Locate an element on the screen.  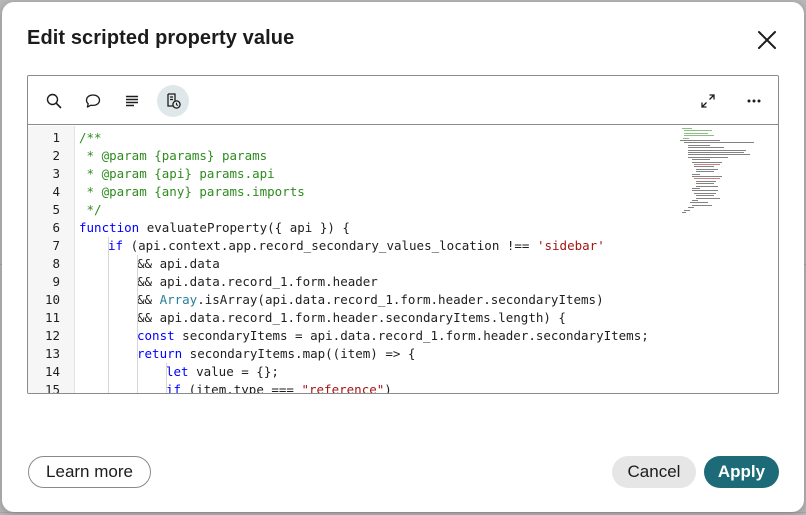
code-line: 6 function evaluateProperty({ api }) { is located at coordinates (348, 228).